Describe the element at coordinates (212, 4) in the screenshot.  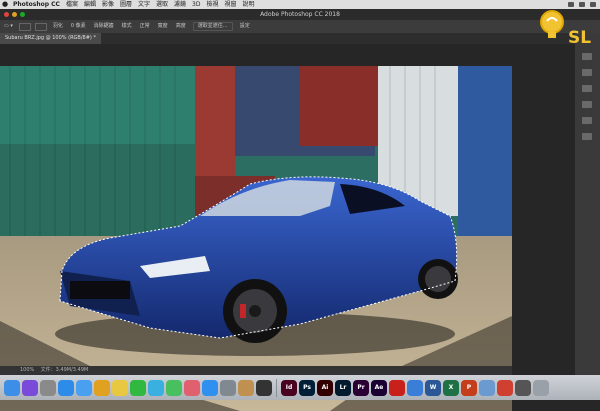
I see `menu-view: 檢視` at that location.